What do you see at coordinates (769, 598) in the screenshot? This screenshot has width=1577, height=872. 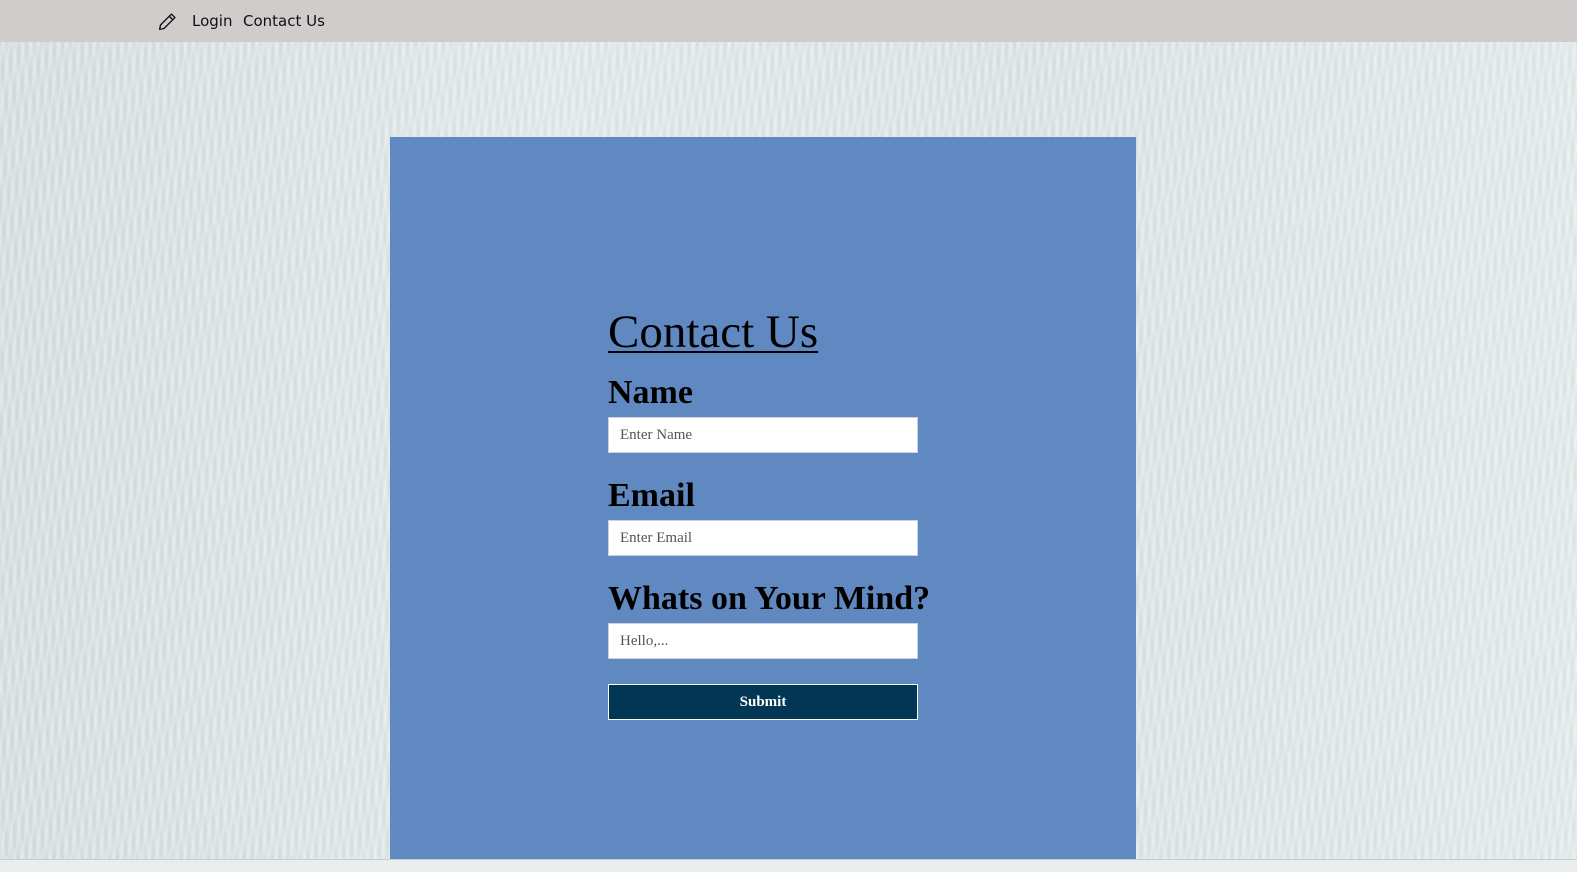 I see `message-label: Whats on Your Mind?` at bounding box center [769, 598].